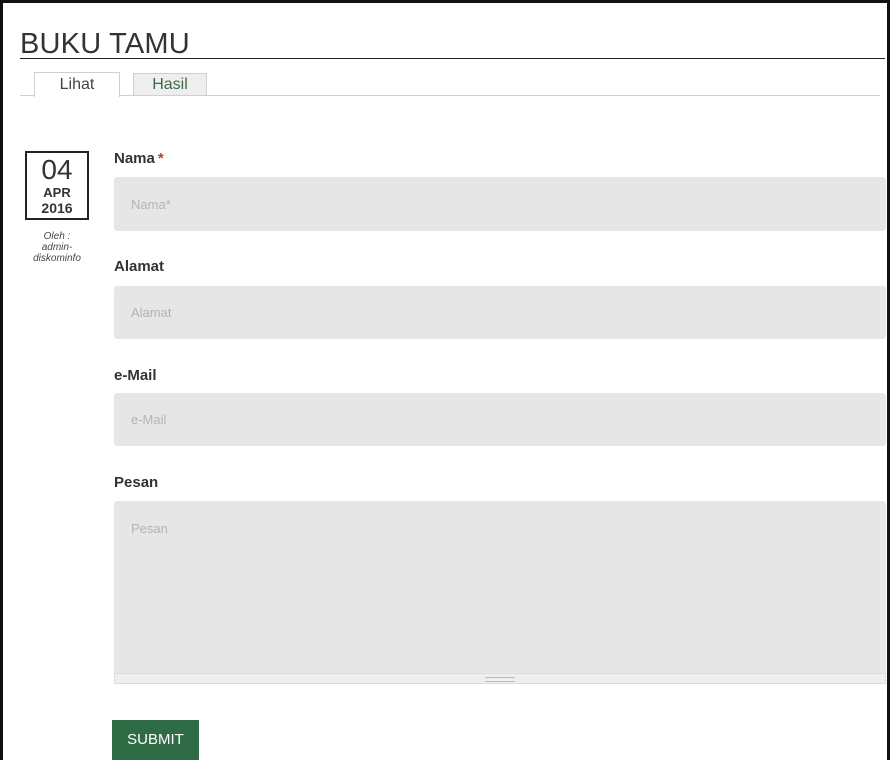 The image size is (890, 760). Describe the element at coordinates (136, 482) in the screenshot. I see `pesan-label: Pesan` at that location.